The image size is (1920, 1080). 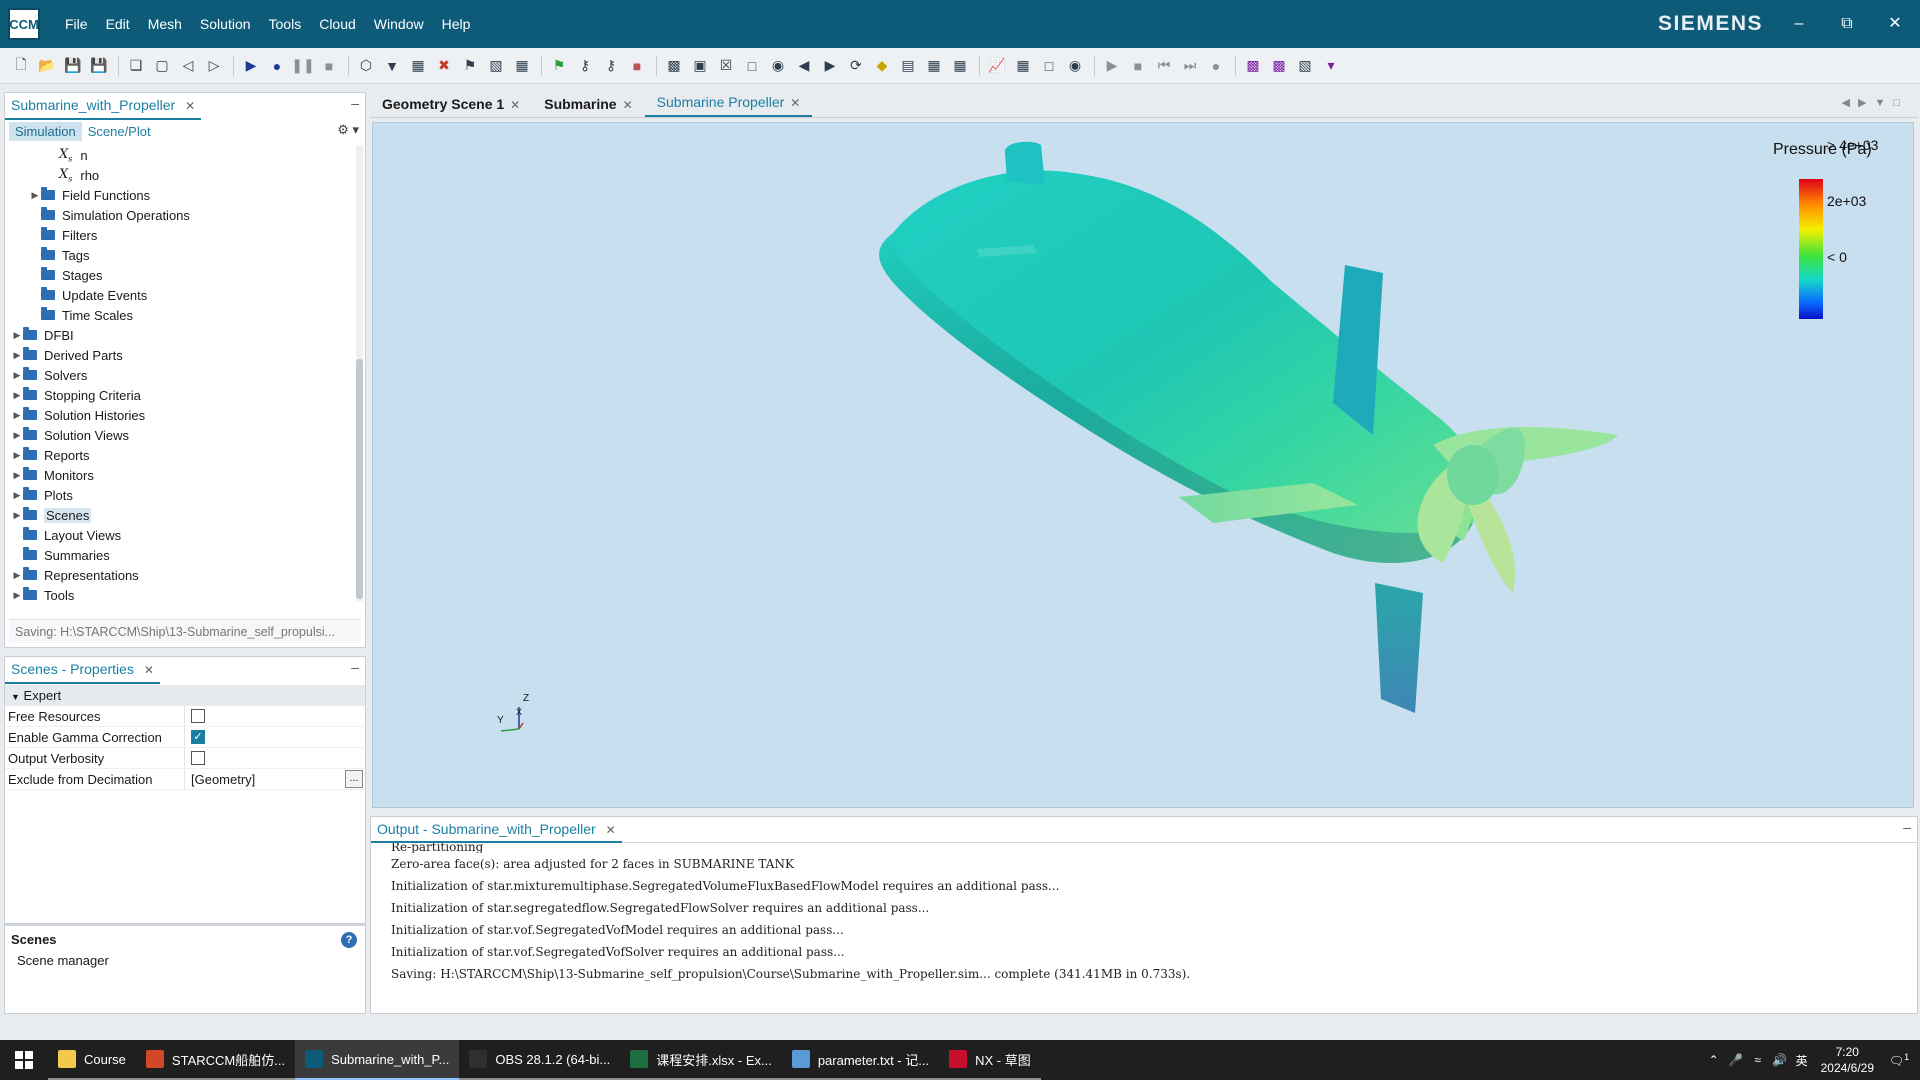 What do you see at coordinates (181, 335) in the screenshot?
I see `tree-node-dfbi: ▶ DFBI` at bounding box center [181, 335].